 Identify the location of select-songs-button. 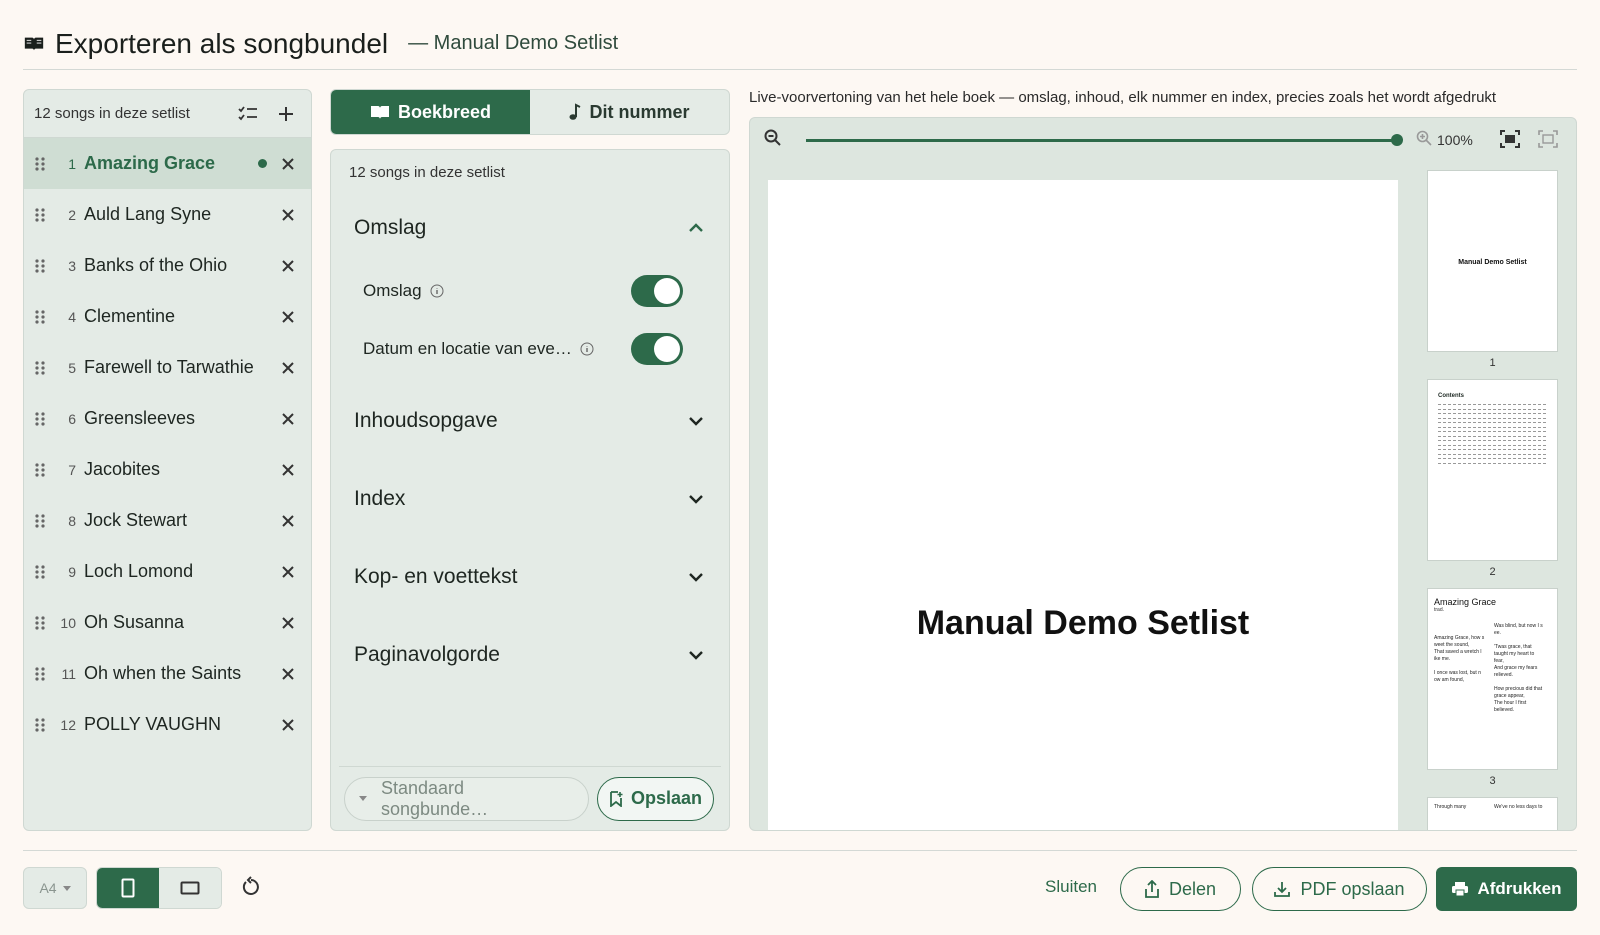
(248, 114).